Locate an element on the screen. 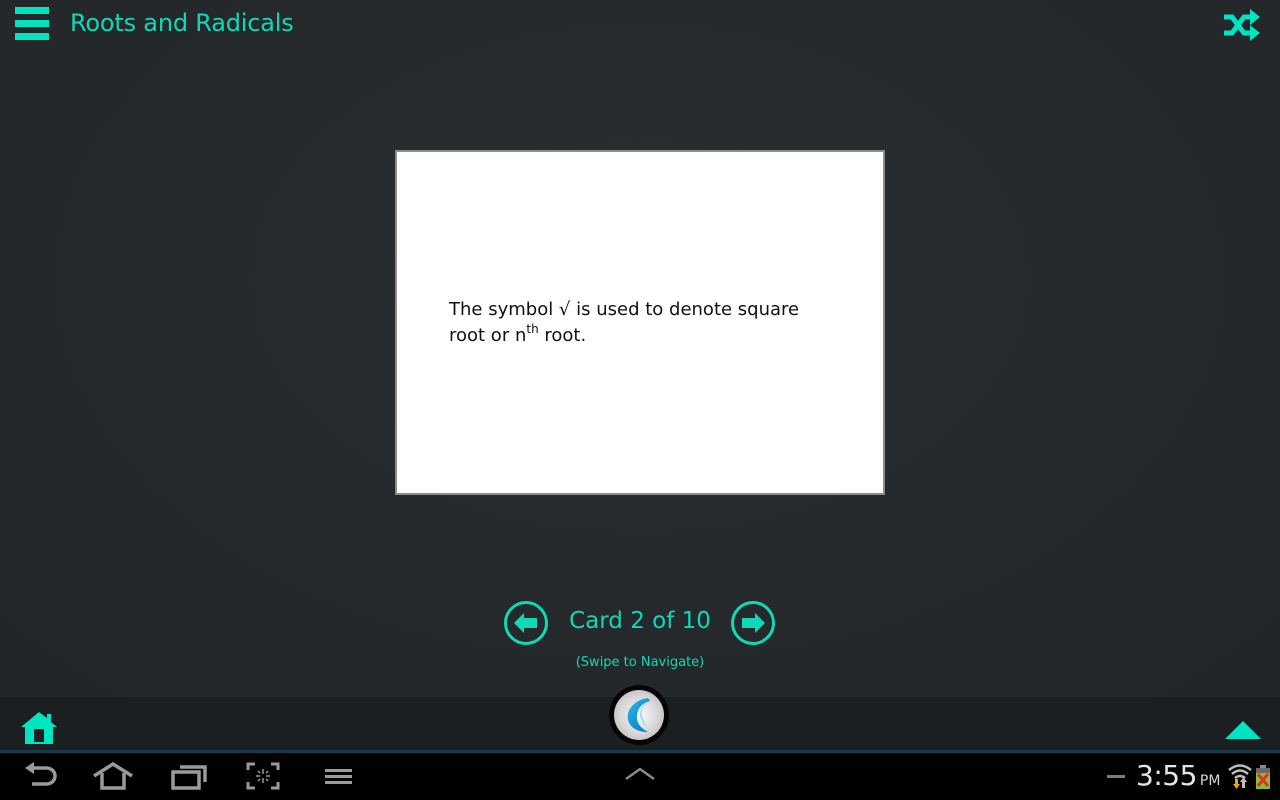 The image size is (1280, 800). home-nav-icon is located at coordinates (113, 776).